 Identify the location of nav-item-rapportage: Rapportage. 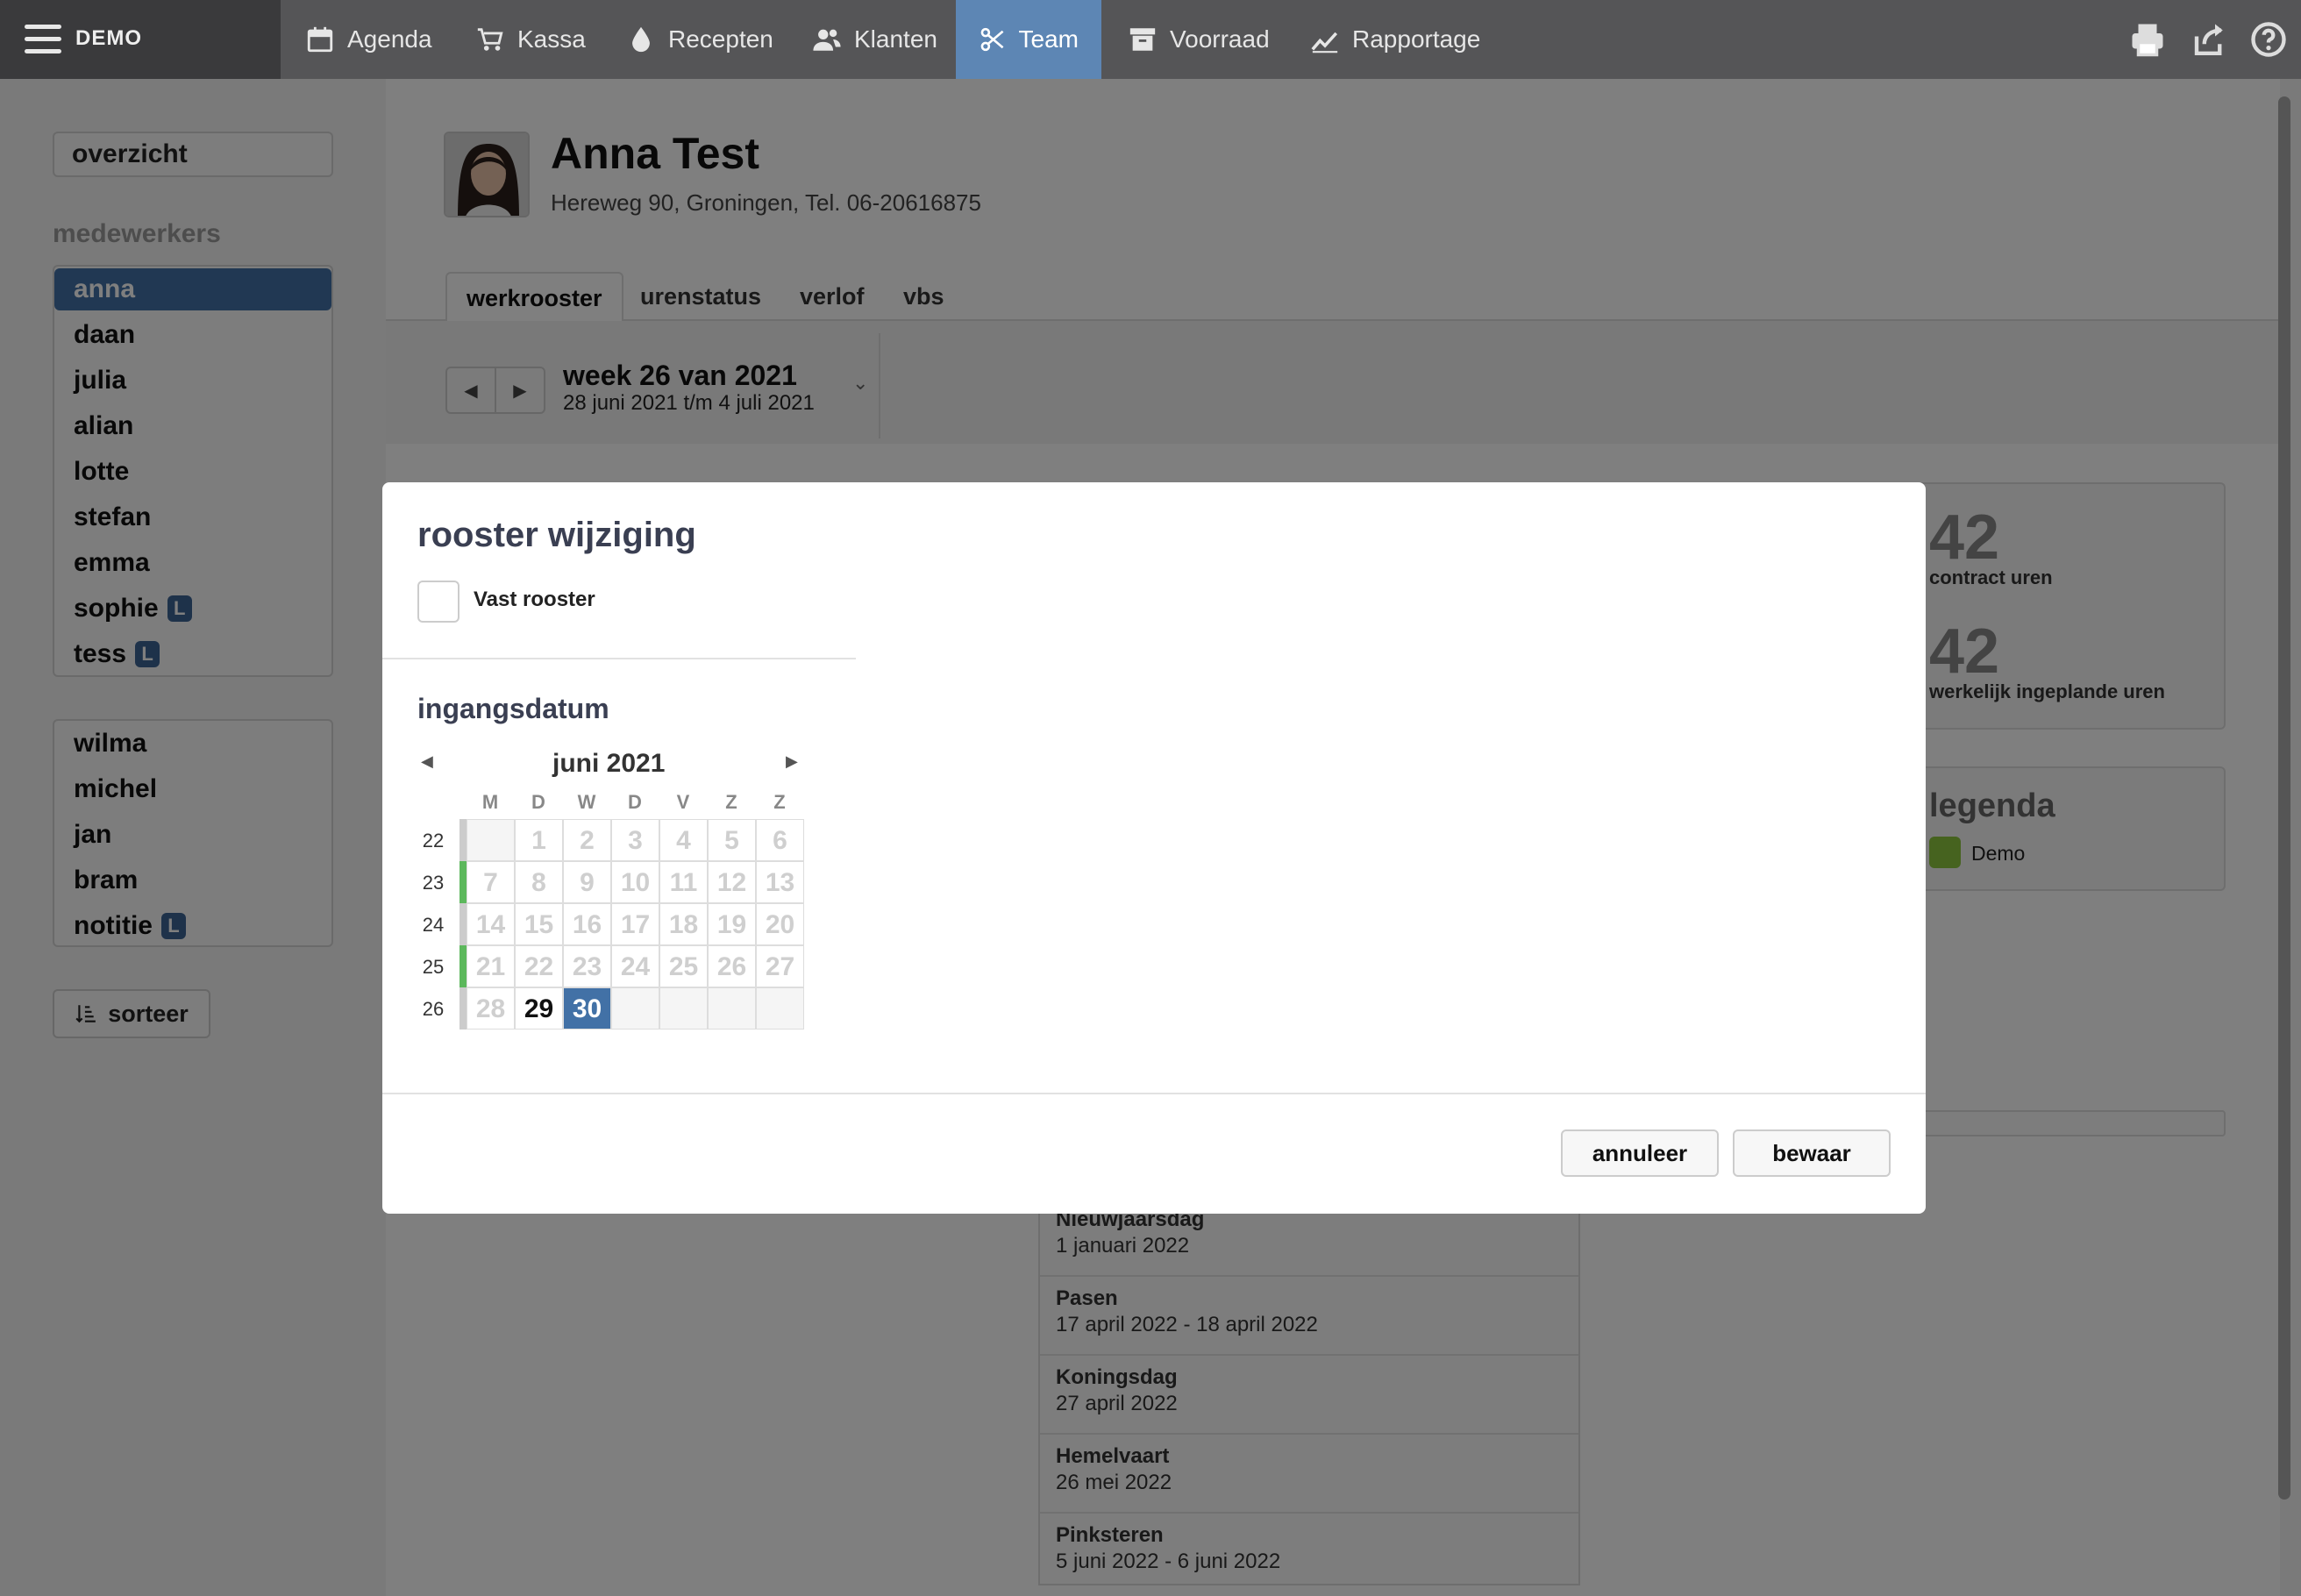
(1395, 39).